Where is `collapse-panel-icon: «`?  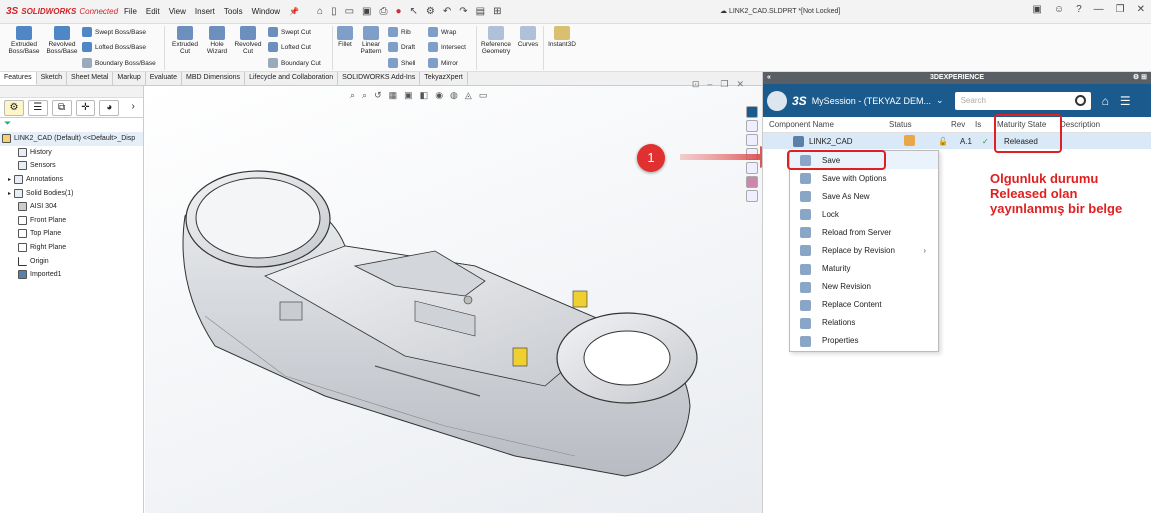
collapse-panel-icon: « is located at coordinates (769, 78).